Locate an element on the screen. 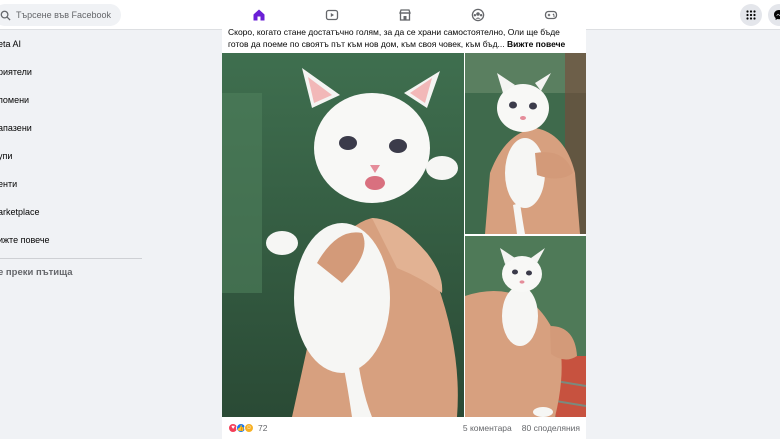 Image resolution: width=780 pixels, height=439 pixels. comments-count: 5 коментара is located at coordinates (487, 428).